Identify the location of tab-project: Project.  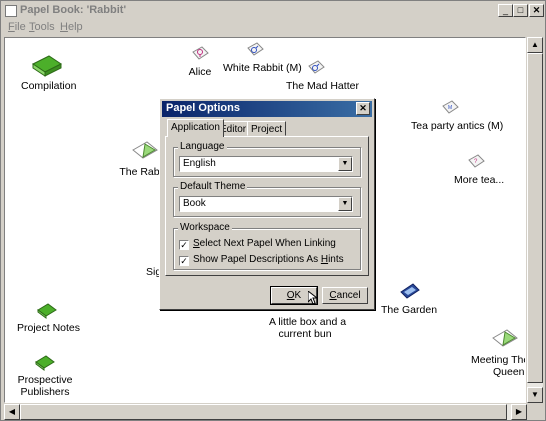
(267, 128).